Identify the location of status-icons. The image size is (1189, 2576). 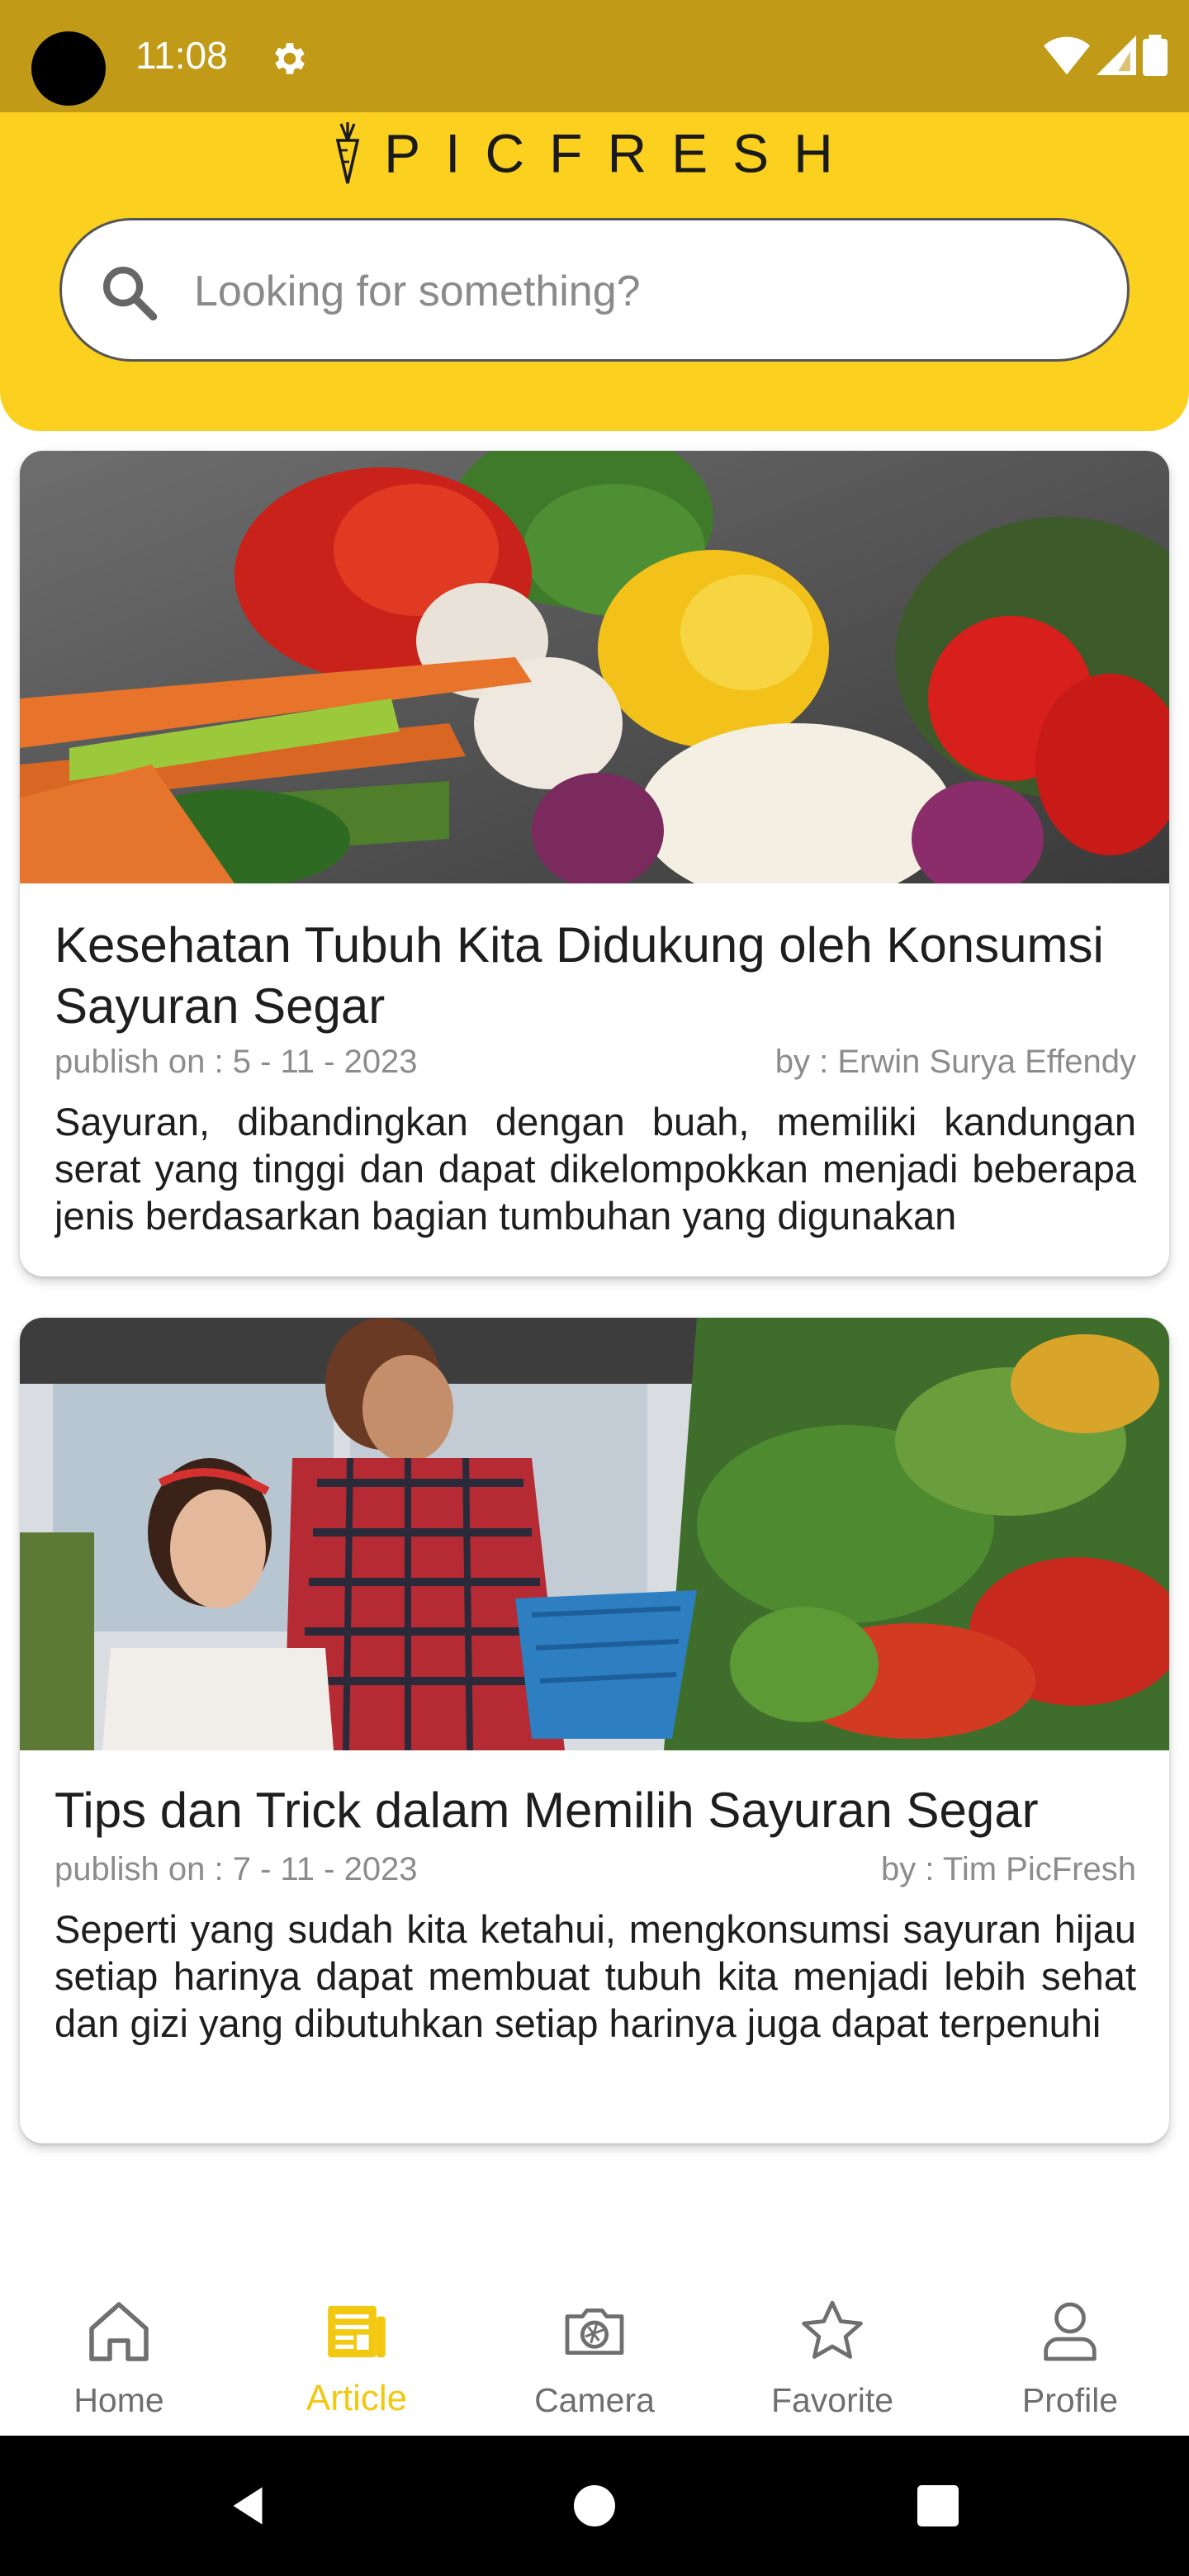
(1106, 55).